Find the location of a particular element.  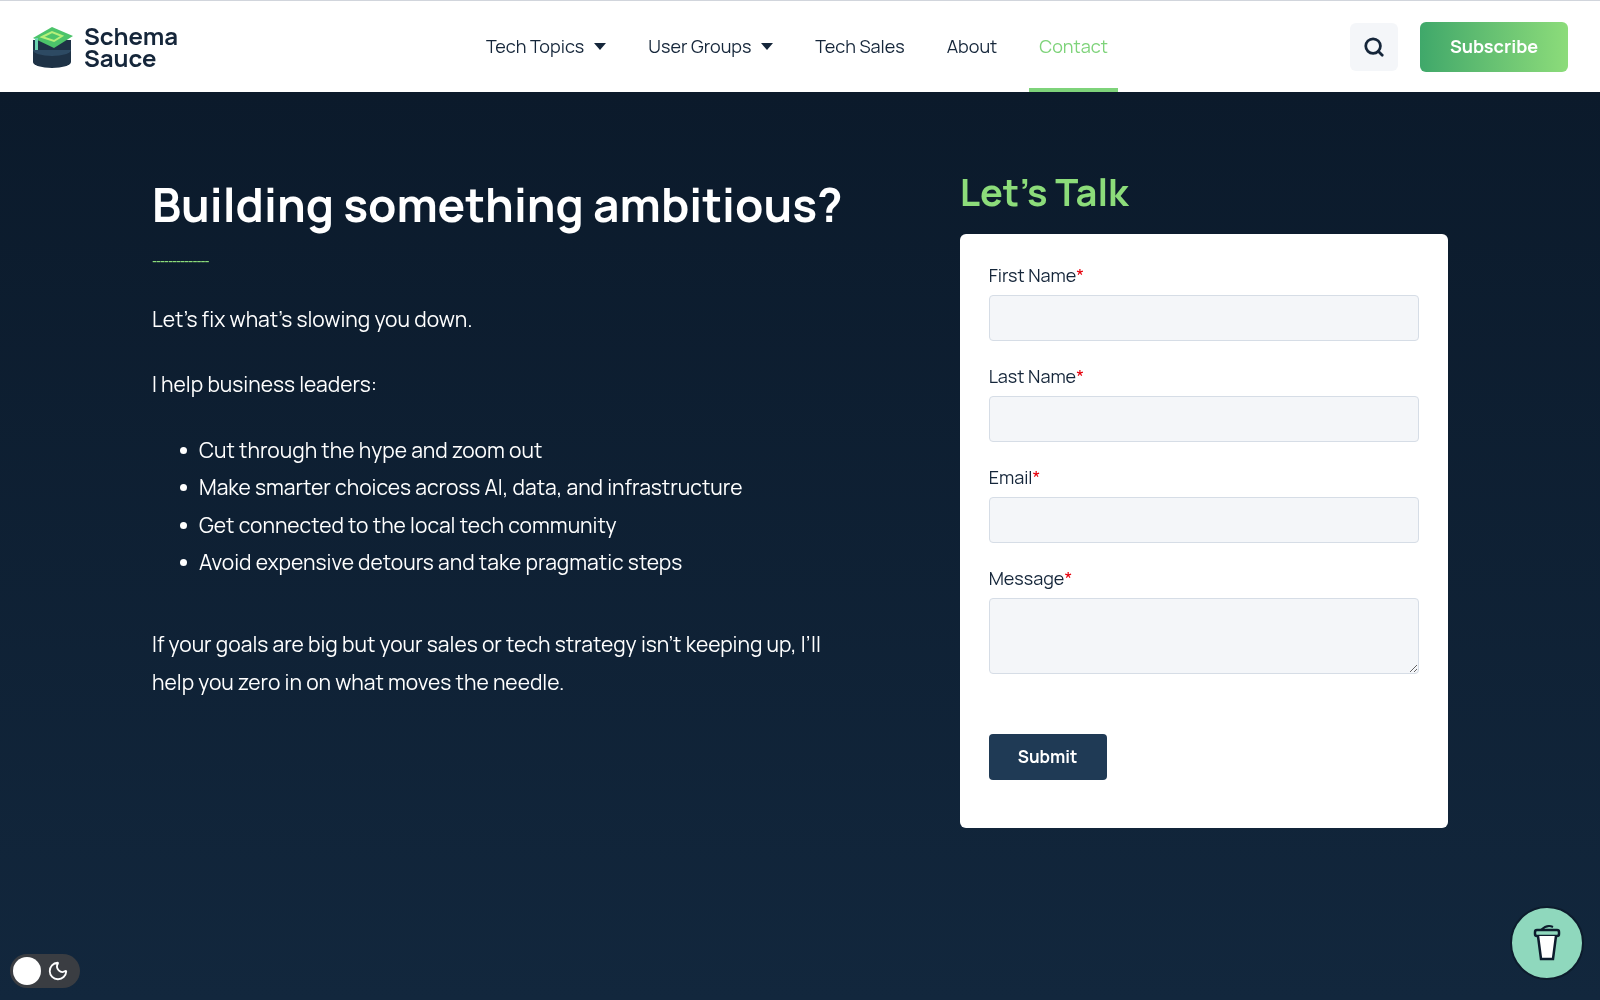

message-field is located at coordinates (1203, 635).